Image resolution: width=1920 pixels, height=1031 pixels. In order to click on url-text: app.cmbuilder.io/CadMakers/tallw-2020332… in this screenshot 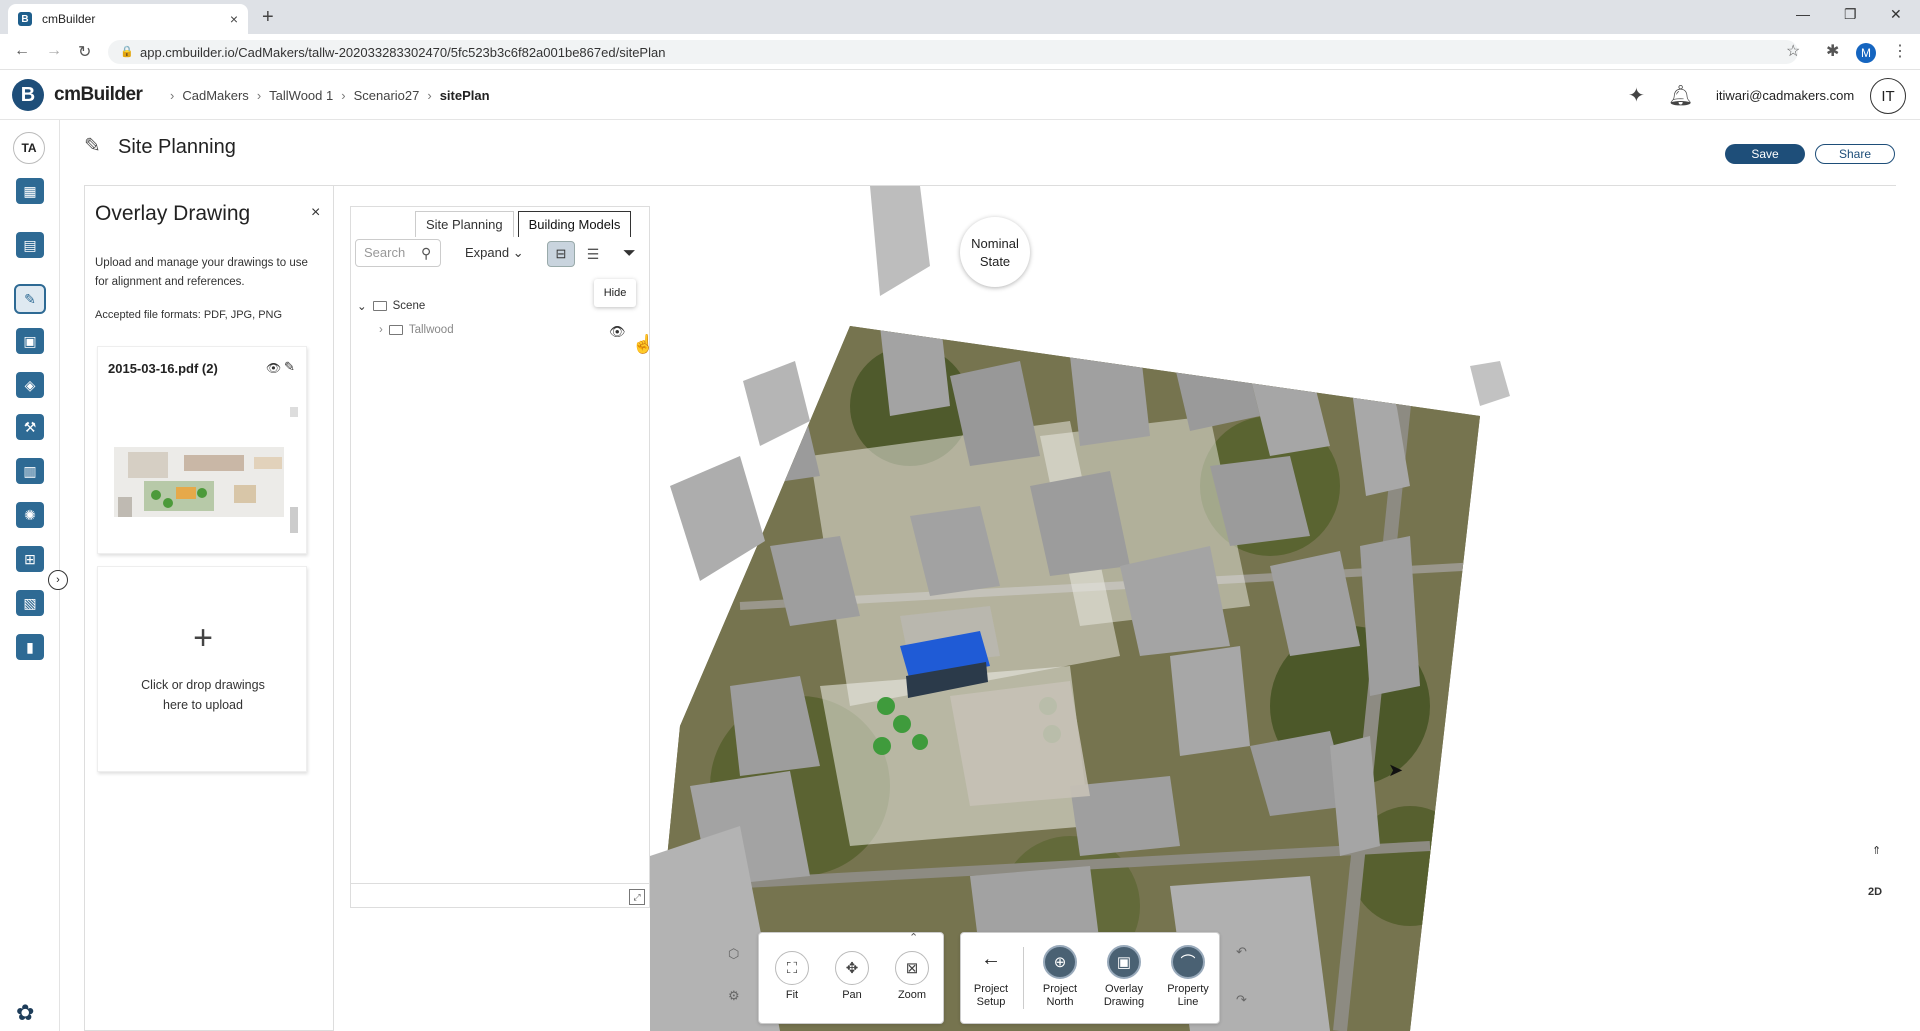, I will do `click(403, 52)`.